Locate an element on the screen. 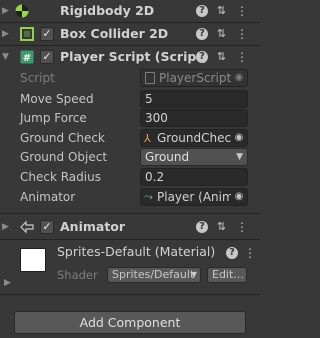 The width and height of the screenshot is (320, 338). move-speed-input: 5 is located at coordinates (194, 99).